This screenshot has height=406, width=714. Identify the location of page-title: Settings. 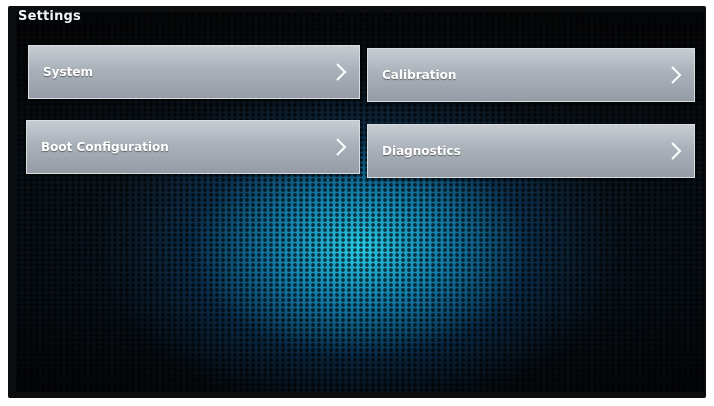
(49, 16).